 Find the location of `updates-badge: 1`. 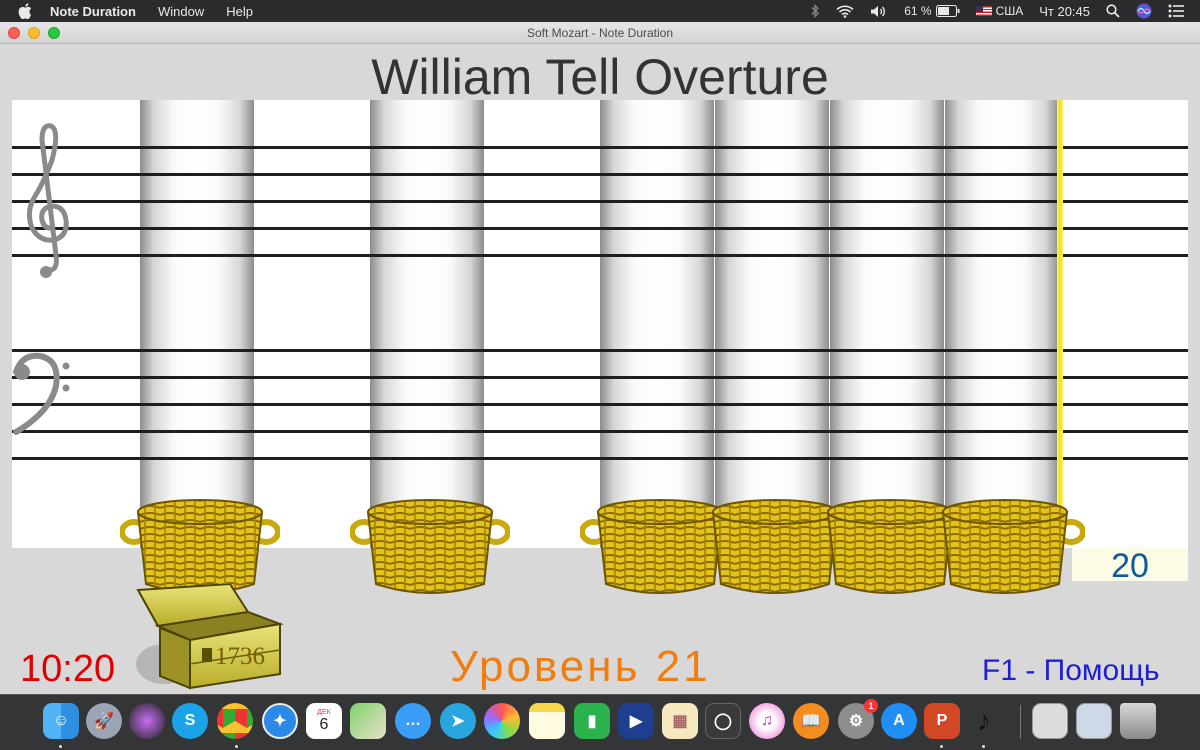

updates-badge: 1 is located at coordinates (871, 706).